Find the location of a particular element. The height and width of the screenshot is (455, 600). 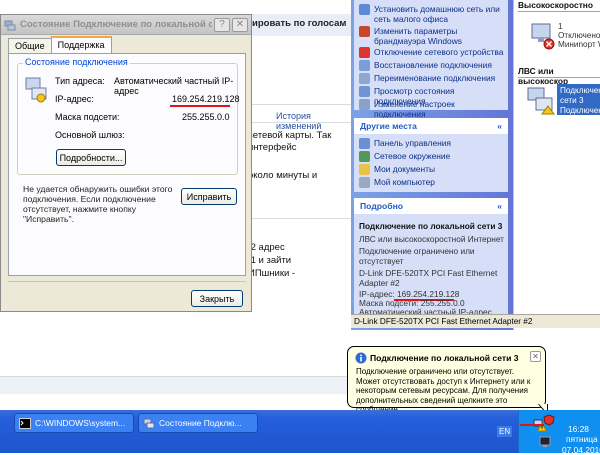

subnet-mask-value: 255.255.0.0 is located at coordinates (206, 117).